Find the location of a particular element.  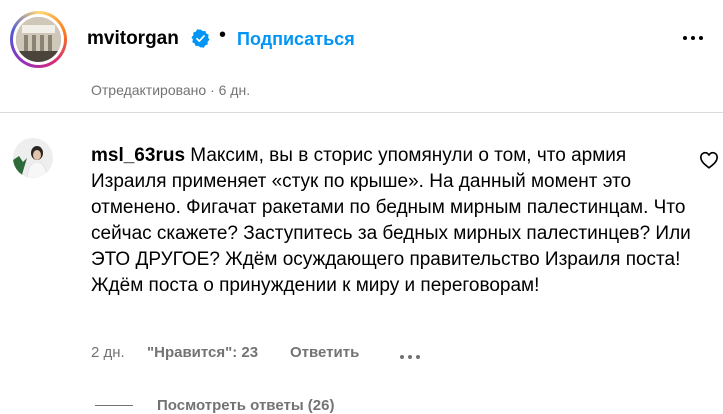

likes-count: "Нравится": 23 is located at coordinates (202, 352).